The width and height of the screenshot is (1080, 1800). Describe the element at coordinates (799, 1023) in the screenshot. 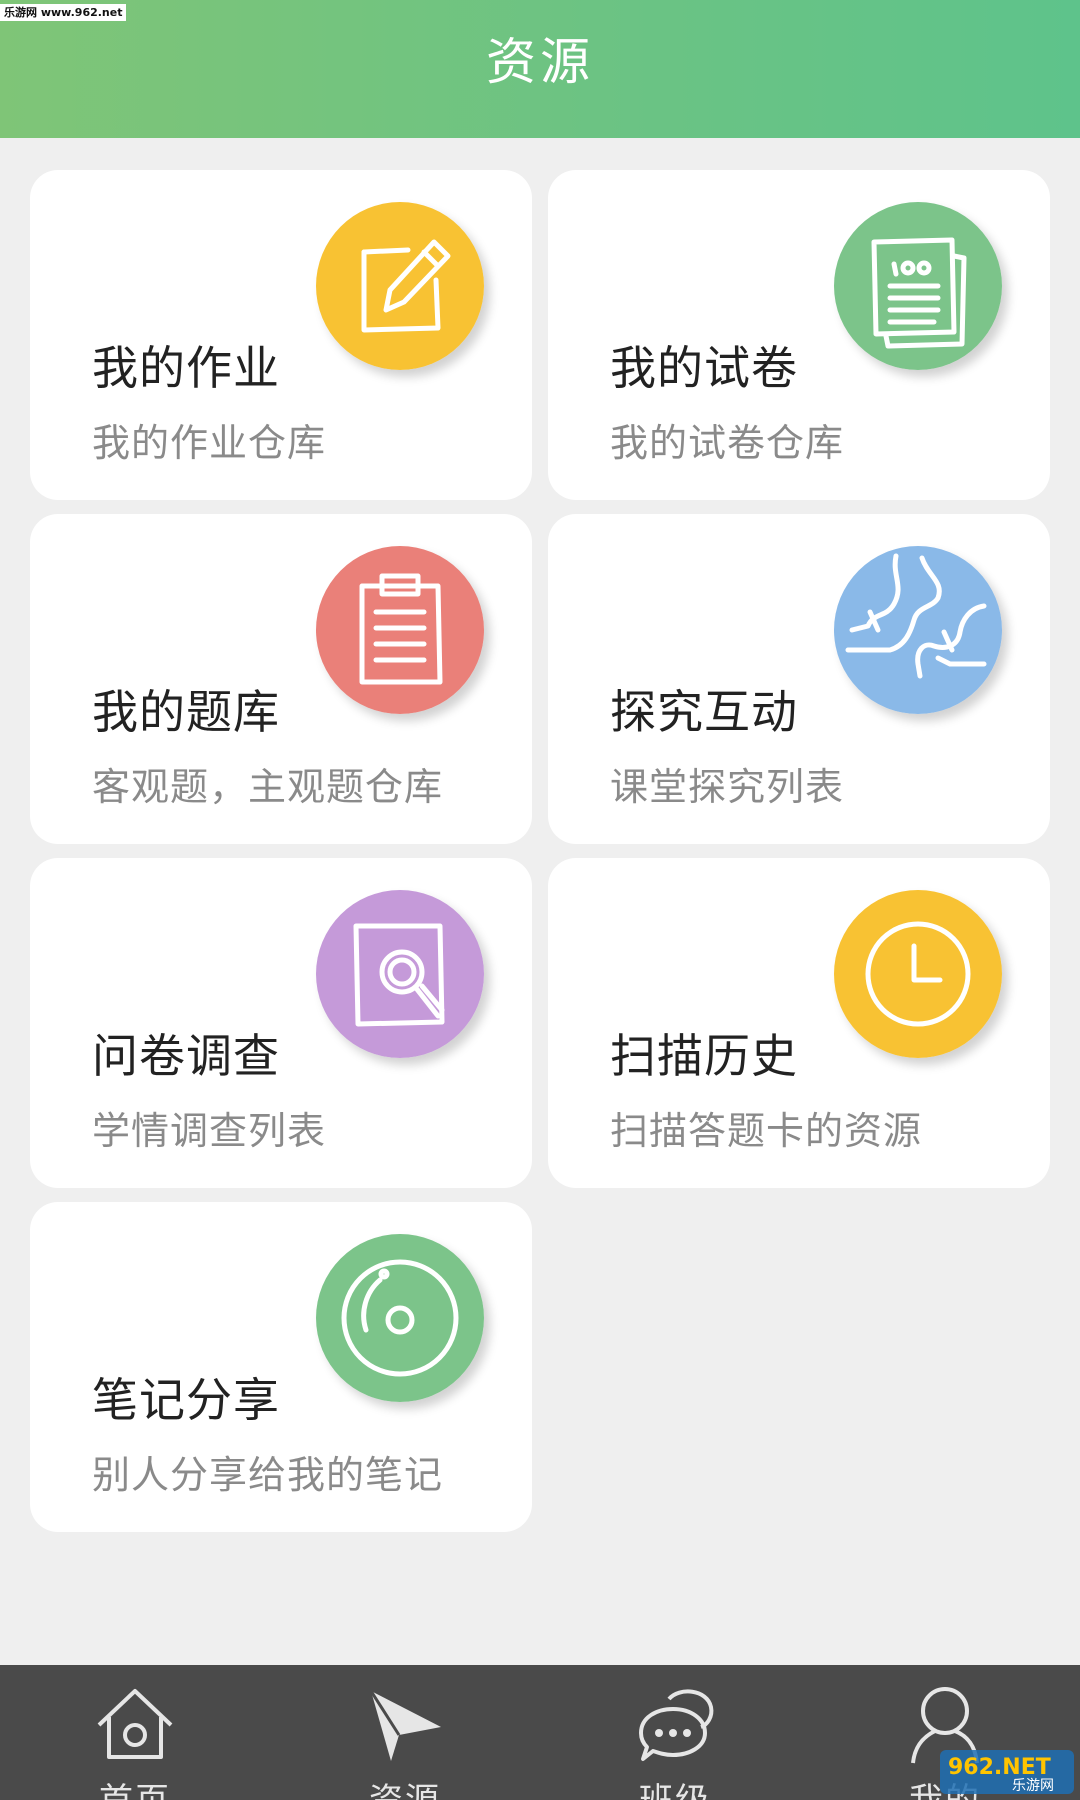

I see `card-scan-history: 扫描历史 扫描答题卡的资源` at that location.